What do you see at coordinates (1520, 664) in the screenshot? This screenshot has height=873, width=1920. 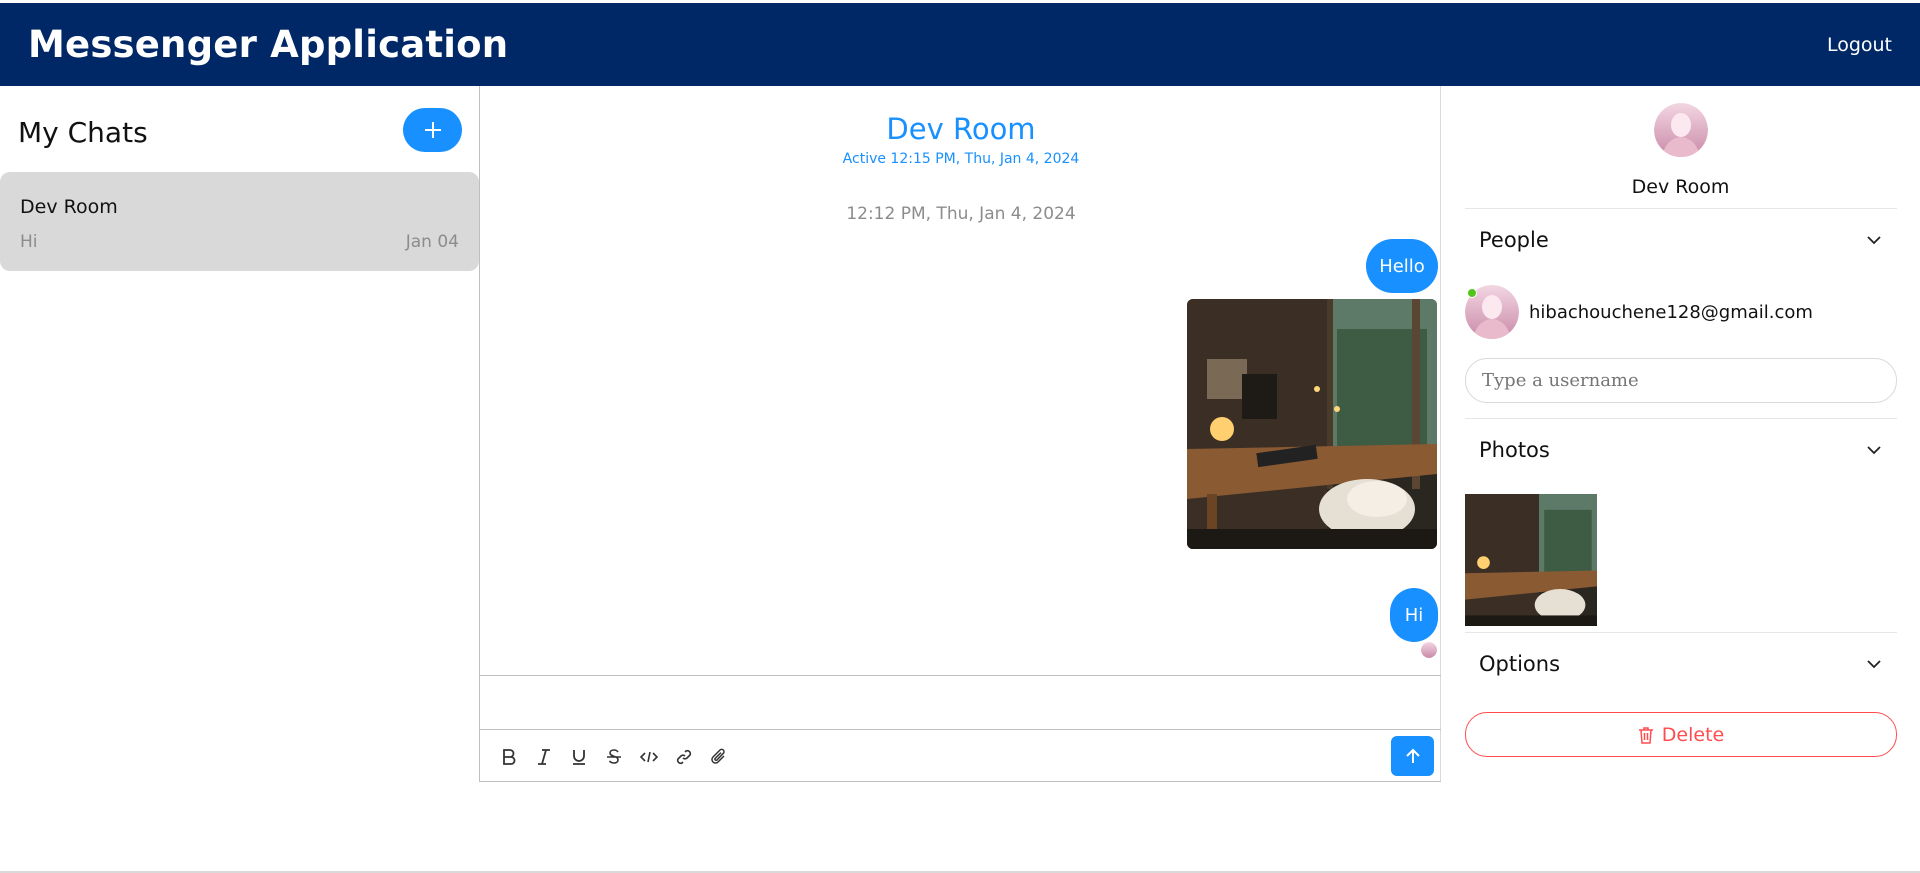 I see `options-label: Options` at bounding box center [1520, 664].